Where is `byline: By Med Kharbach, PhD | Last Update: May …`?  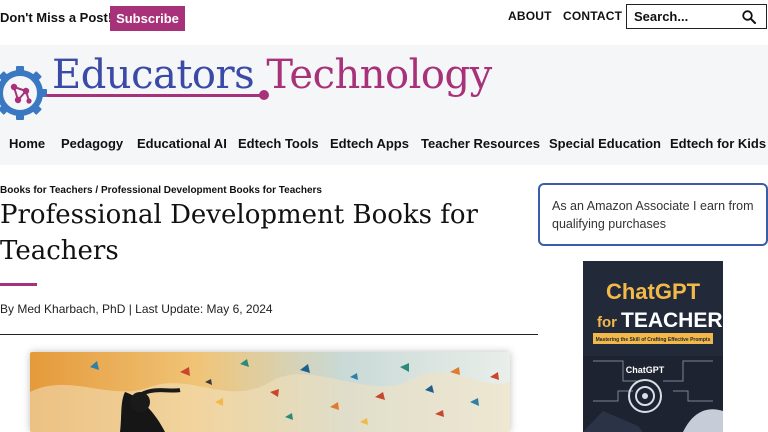
byline: By Med Kharbach, PhD | Last Update: May … is located at coordinates (136, 309).